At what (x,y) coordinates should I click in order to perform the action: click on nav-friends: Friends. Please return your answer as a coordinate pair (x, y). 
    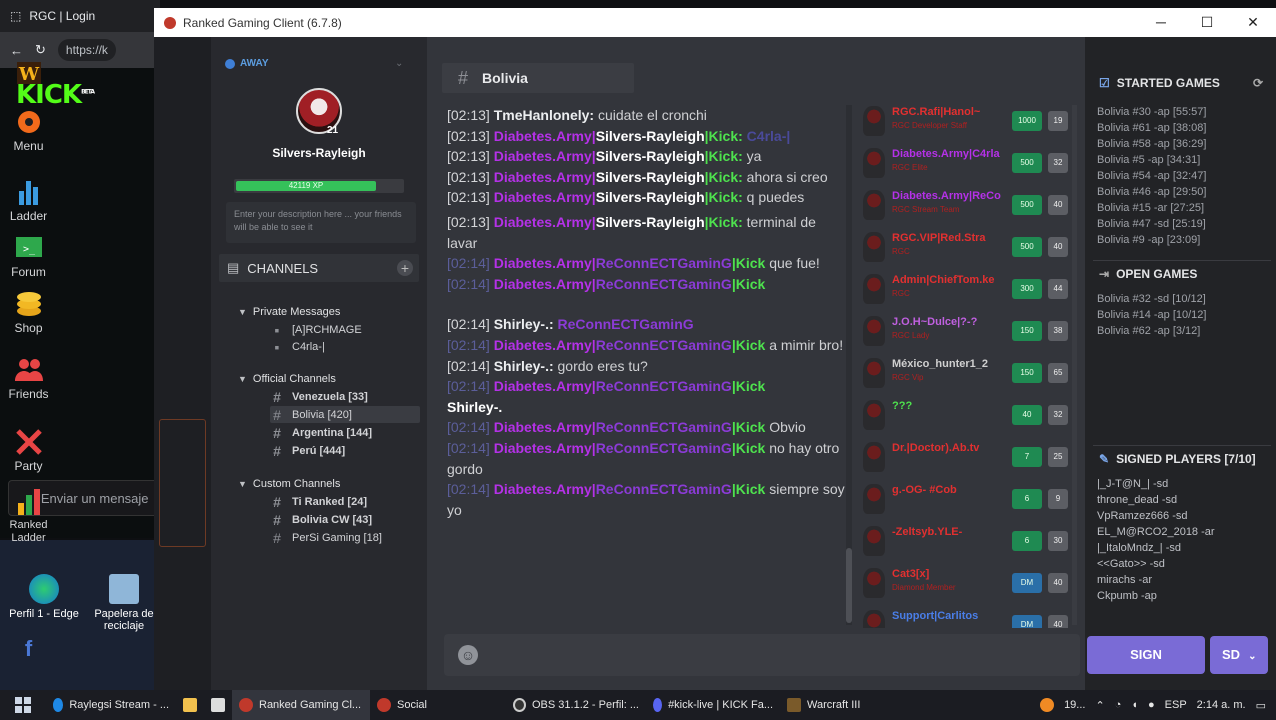
    Looking at the image, I should click on (28, 378).